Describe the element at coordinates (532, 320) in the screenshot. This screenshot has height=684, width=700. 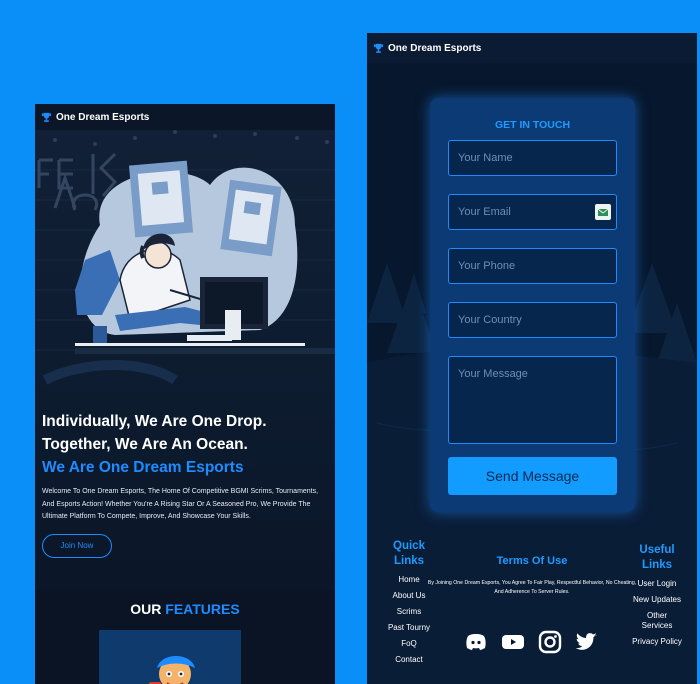
I see `country-field: Your Country` at that location.